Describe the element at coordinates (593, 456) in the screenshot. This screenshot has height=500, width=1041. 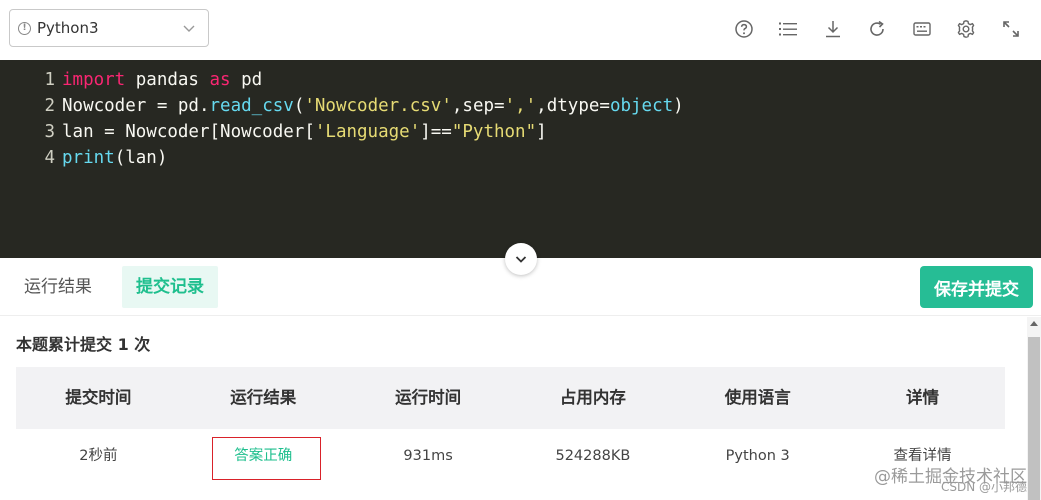
I see `memory-cell: 524288KB` at that location.